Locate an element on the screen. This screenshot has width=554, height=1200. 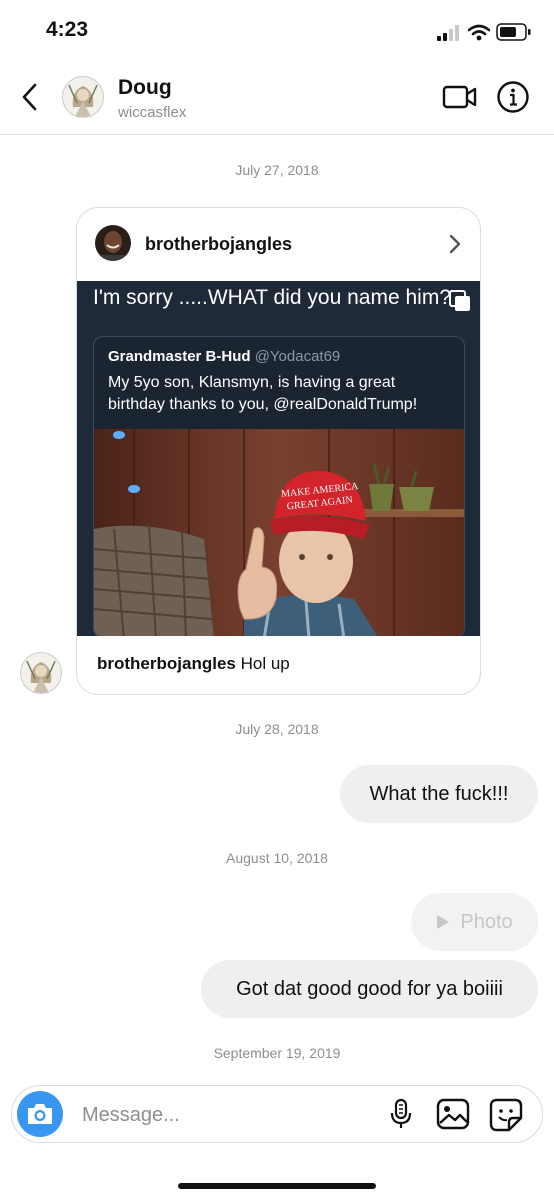
camera-icon is located at coordinates (40, 1114).